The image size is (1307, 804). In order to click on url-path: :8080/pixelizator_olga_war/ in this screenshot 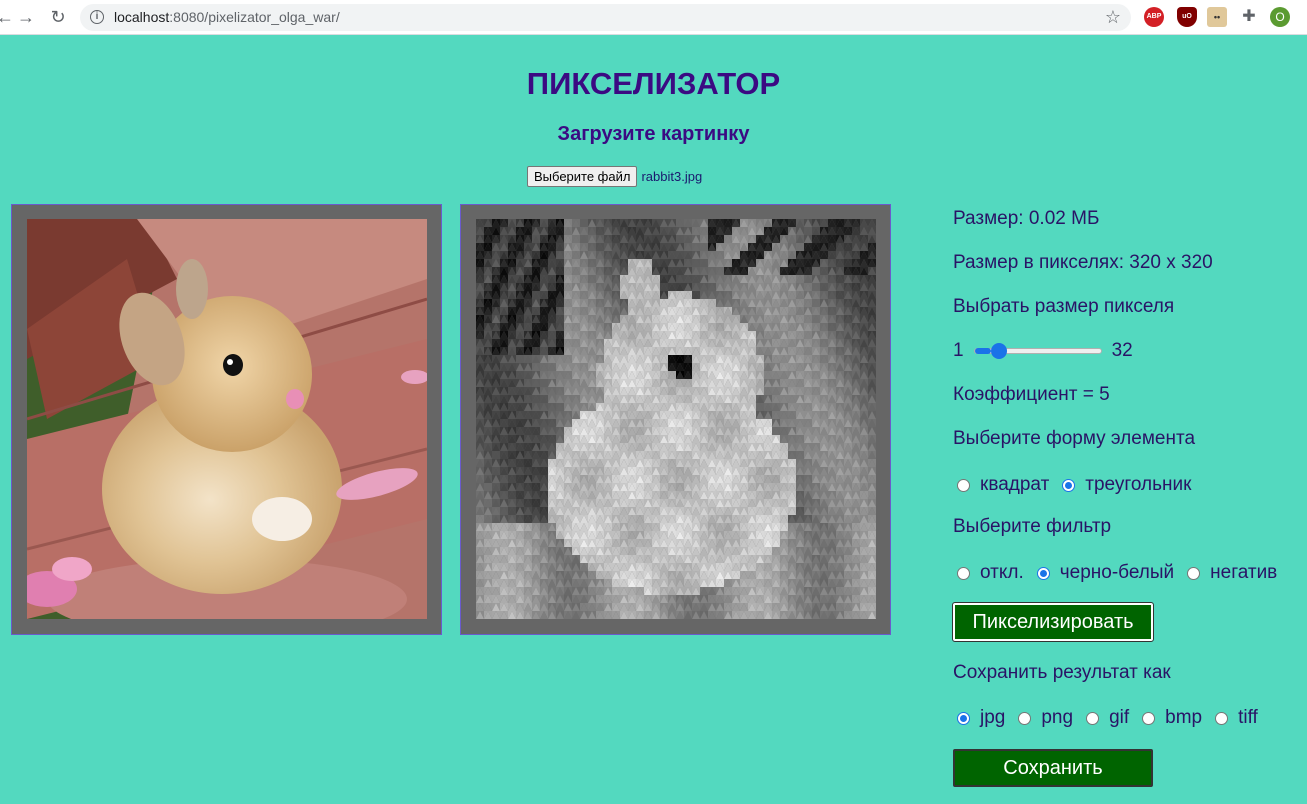, I will do `click(254, 17)`.